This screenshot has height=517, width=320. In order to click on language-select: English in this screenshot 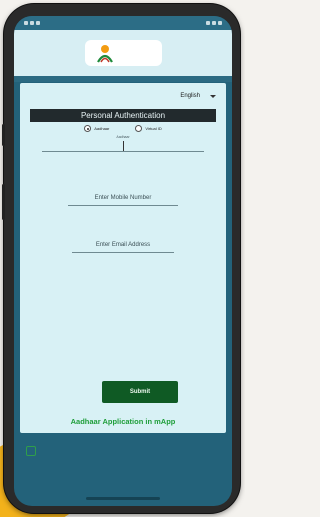, I will do `click(198, 96)`.